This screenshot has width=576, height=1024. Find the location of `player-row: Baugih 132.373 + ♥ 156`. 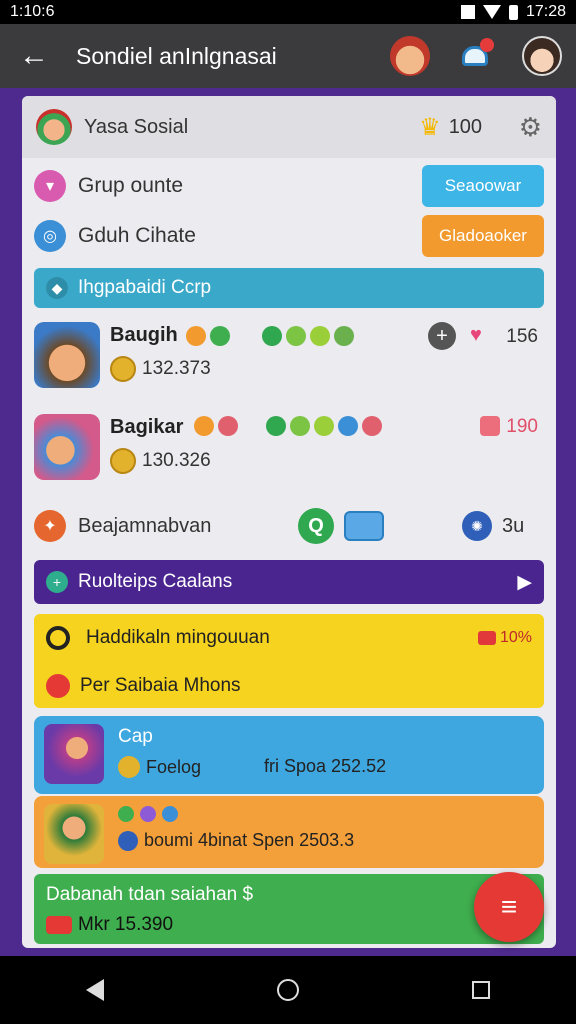

player-row: Baugih 132.373 + ♥ 156 is located at coordinates (289, 358).